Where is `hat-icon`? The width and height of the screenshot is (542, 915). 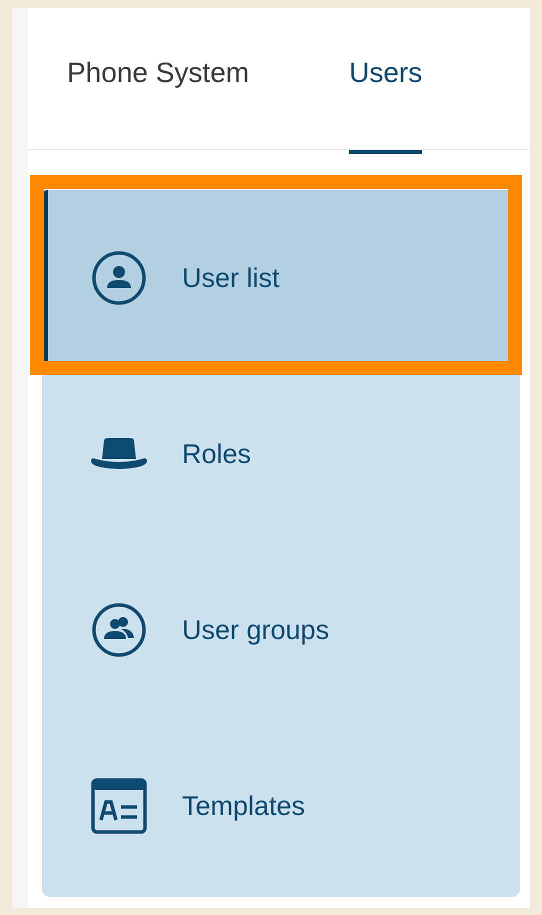 hat-icon is located at coordinates (119, 454).